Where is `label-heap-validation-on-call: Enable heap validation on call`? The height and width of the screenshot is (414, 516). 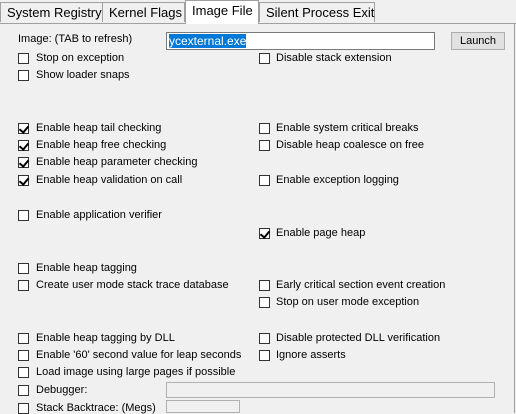 label-heap-validation-on-call: Enable heap validation on call is located at coordinates (109, 180).